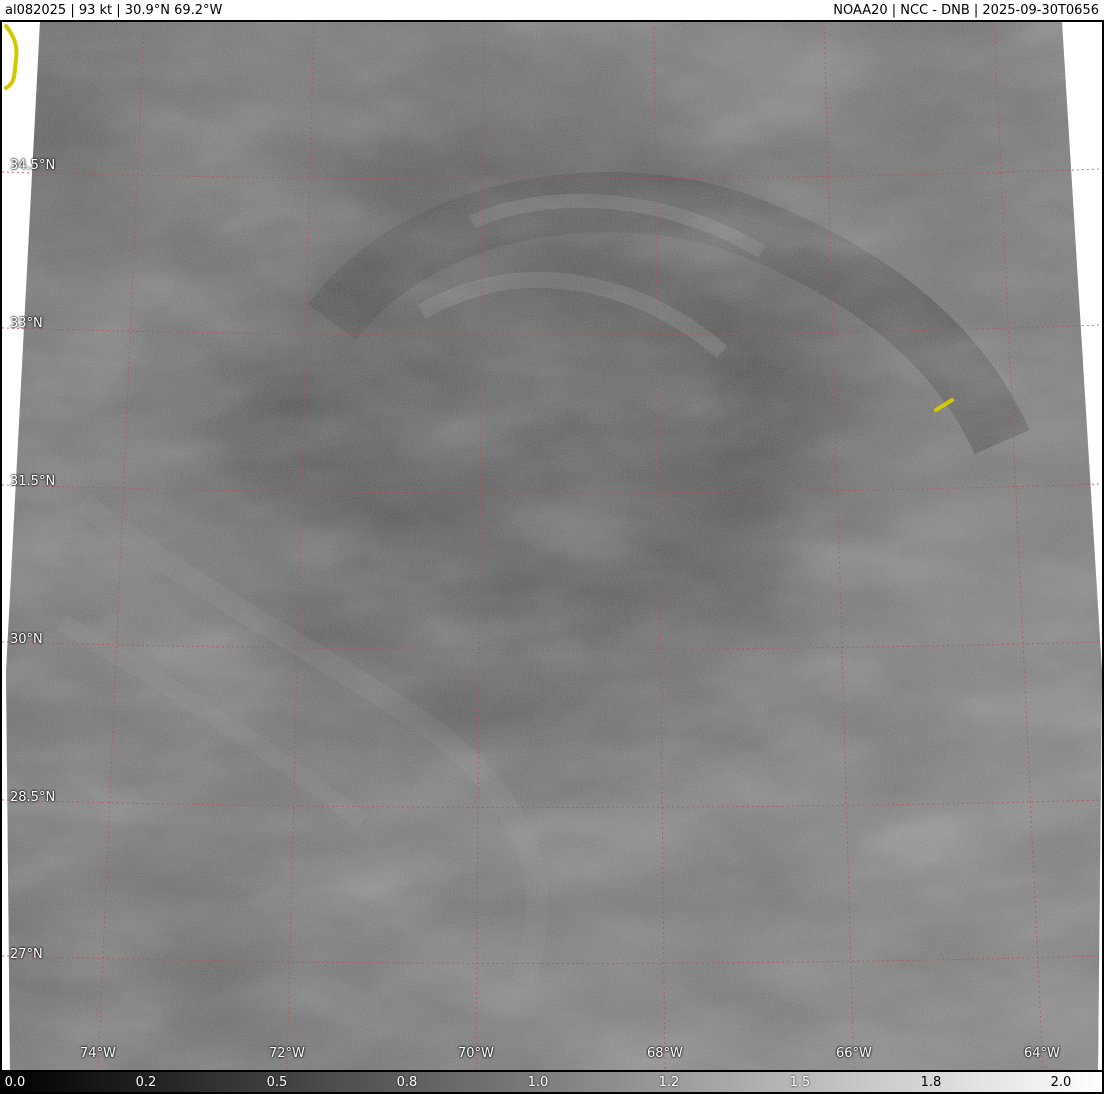 This screenshot has height=1094, width=1104. What do you see at coordinates (15, 1082) in the screenshot?
I see `colorbar-tick-0: 0.0` at bounding box center [15, 1082].